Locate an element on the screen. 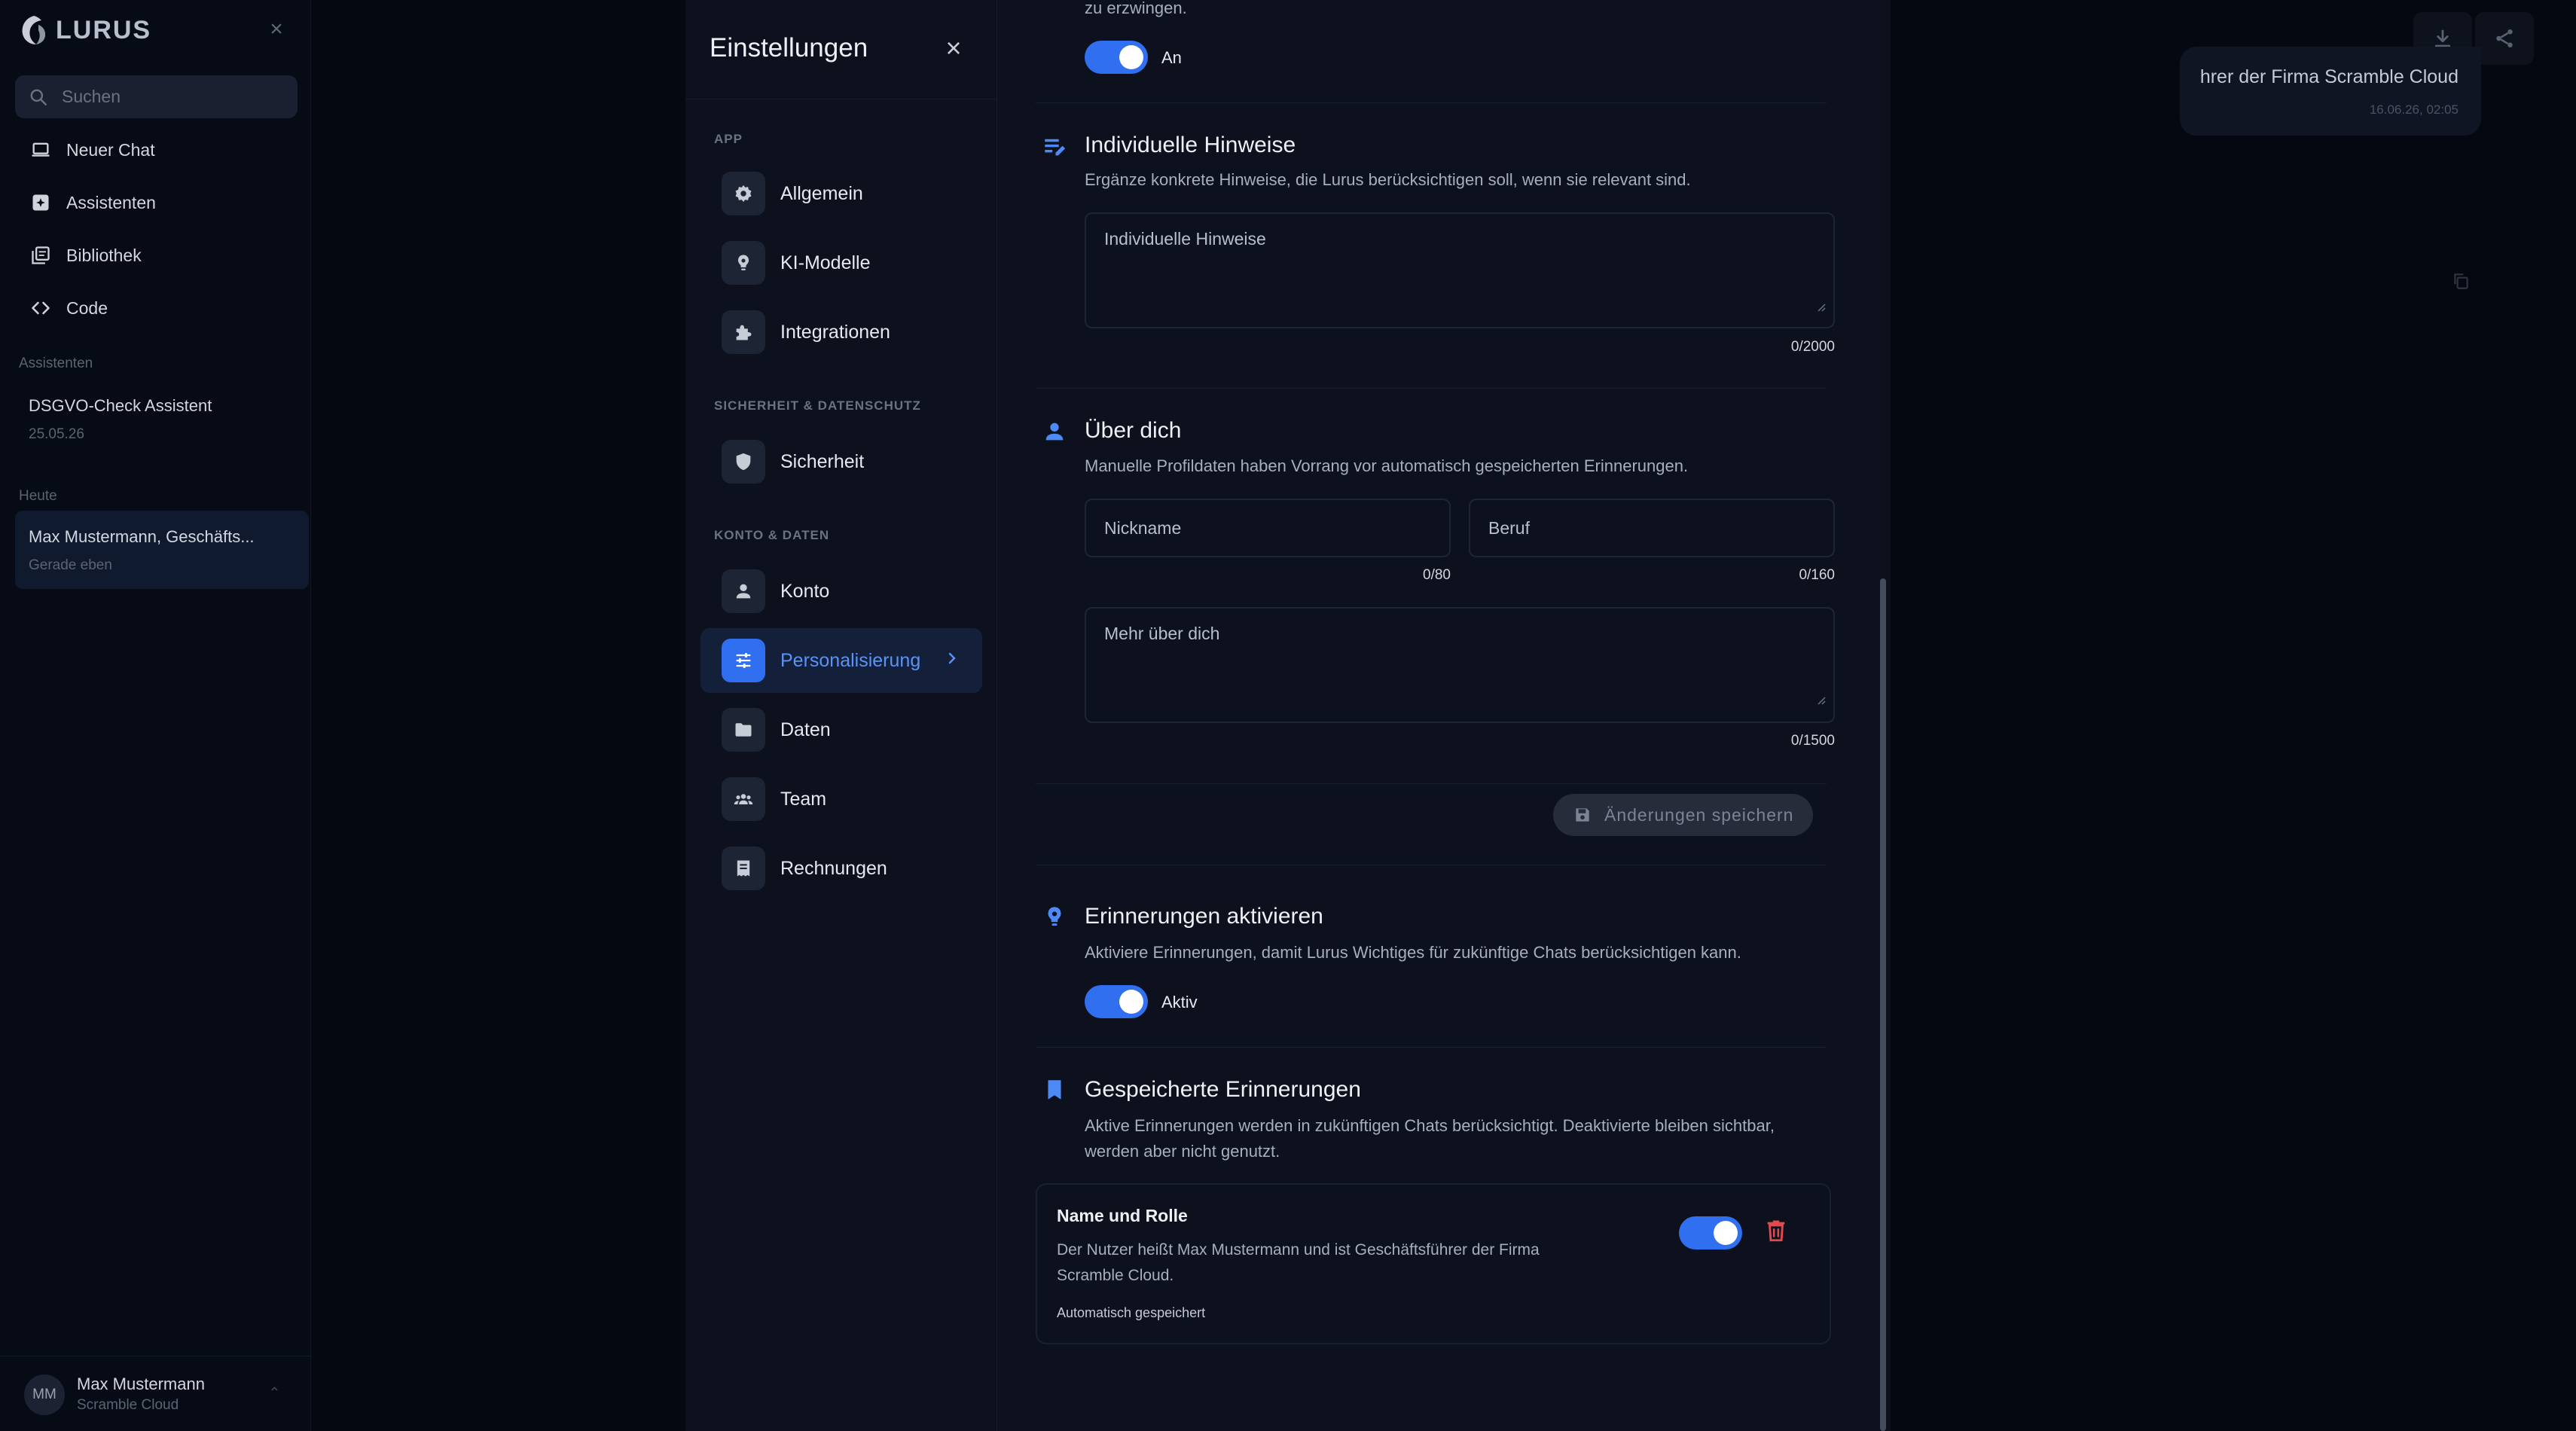 The width and height of the screenshot is (2576, 1431). settings-item-integrationen: Integrationen is located at coordinates (841, 332).